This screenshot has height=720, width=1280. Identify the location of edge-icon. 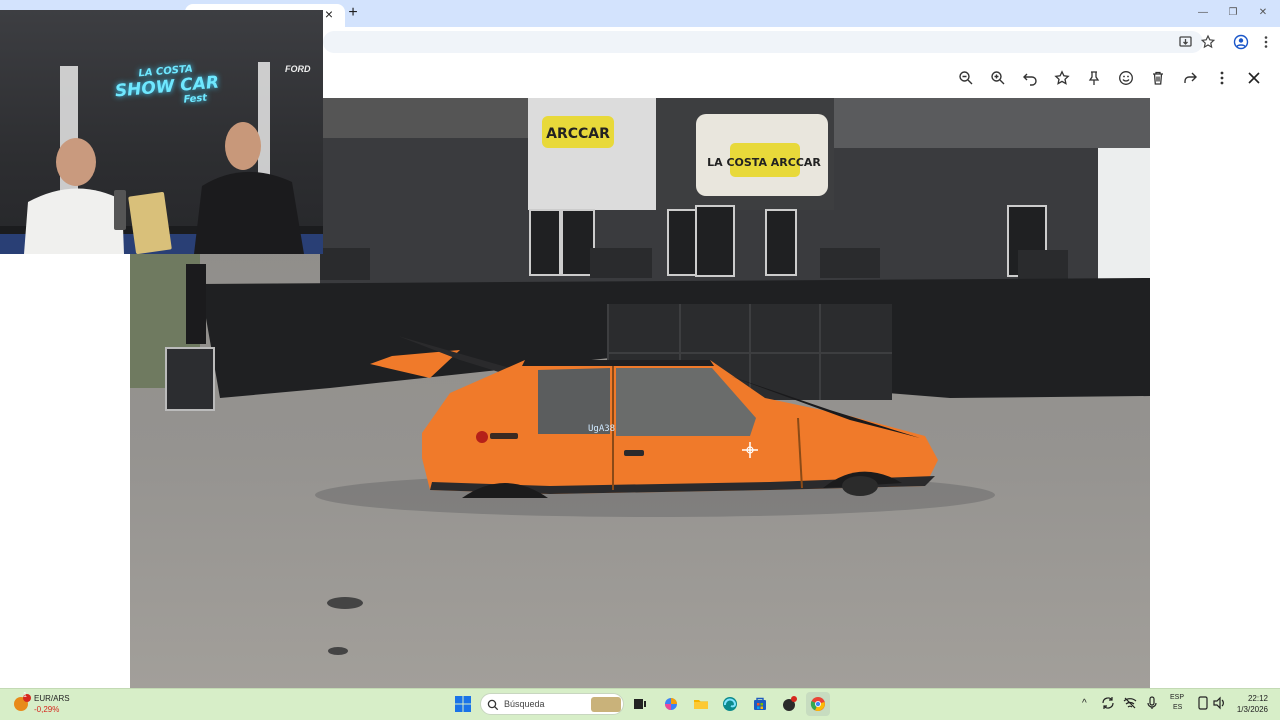
(730, 704).